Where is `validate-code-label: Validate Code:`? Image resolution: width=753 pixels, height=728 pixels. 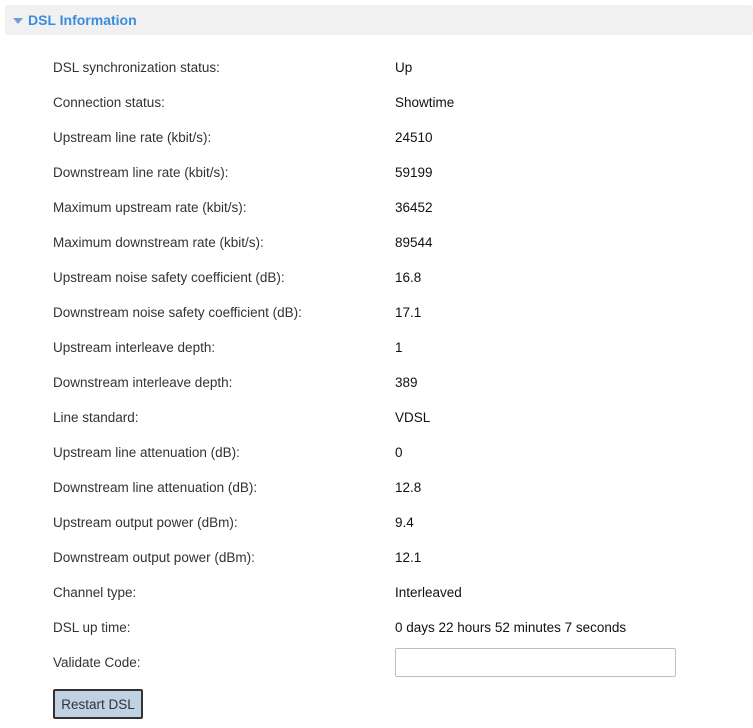
validate-code-label: Validate Code: is located at coordinates (97, 662).